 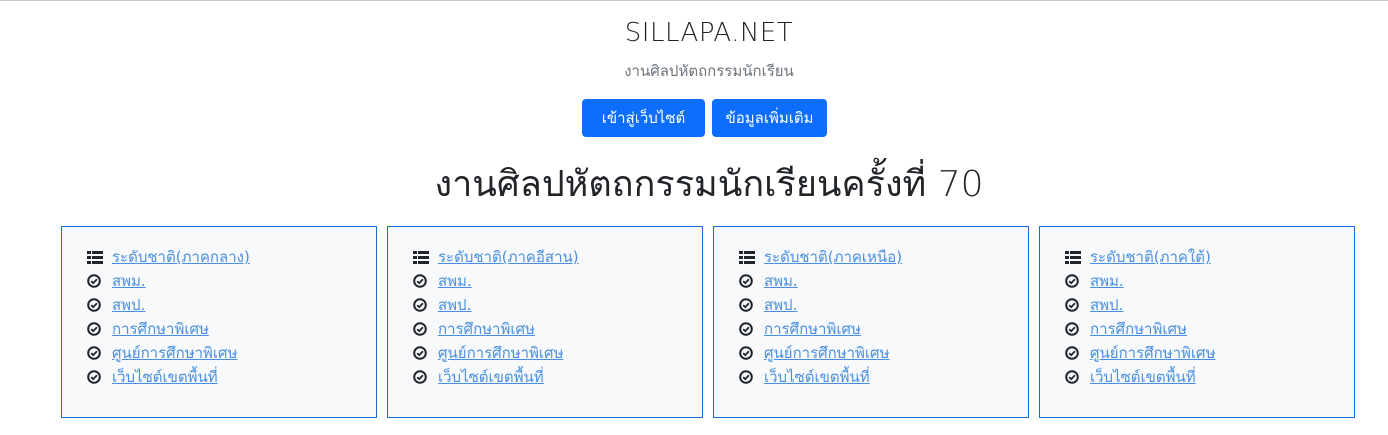 I want to click on main-site-button: เข้าสู่เว็บไซต์หลัก, so click(x=643, y=132).